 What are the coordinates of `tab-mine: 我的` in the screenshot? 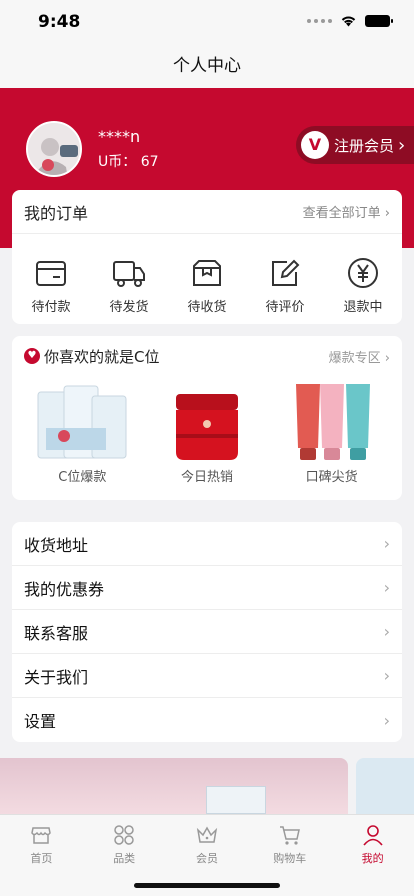 It's located at (372, 855).